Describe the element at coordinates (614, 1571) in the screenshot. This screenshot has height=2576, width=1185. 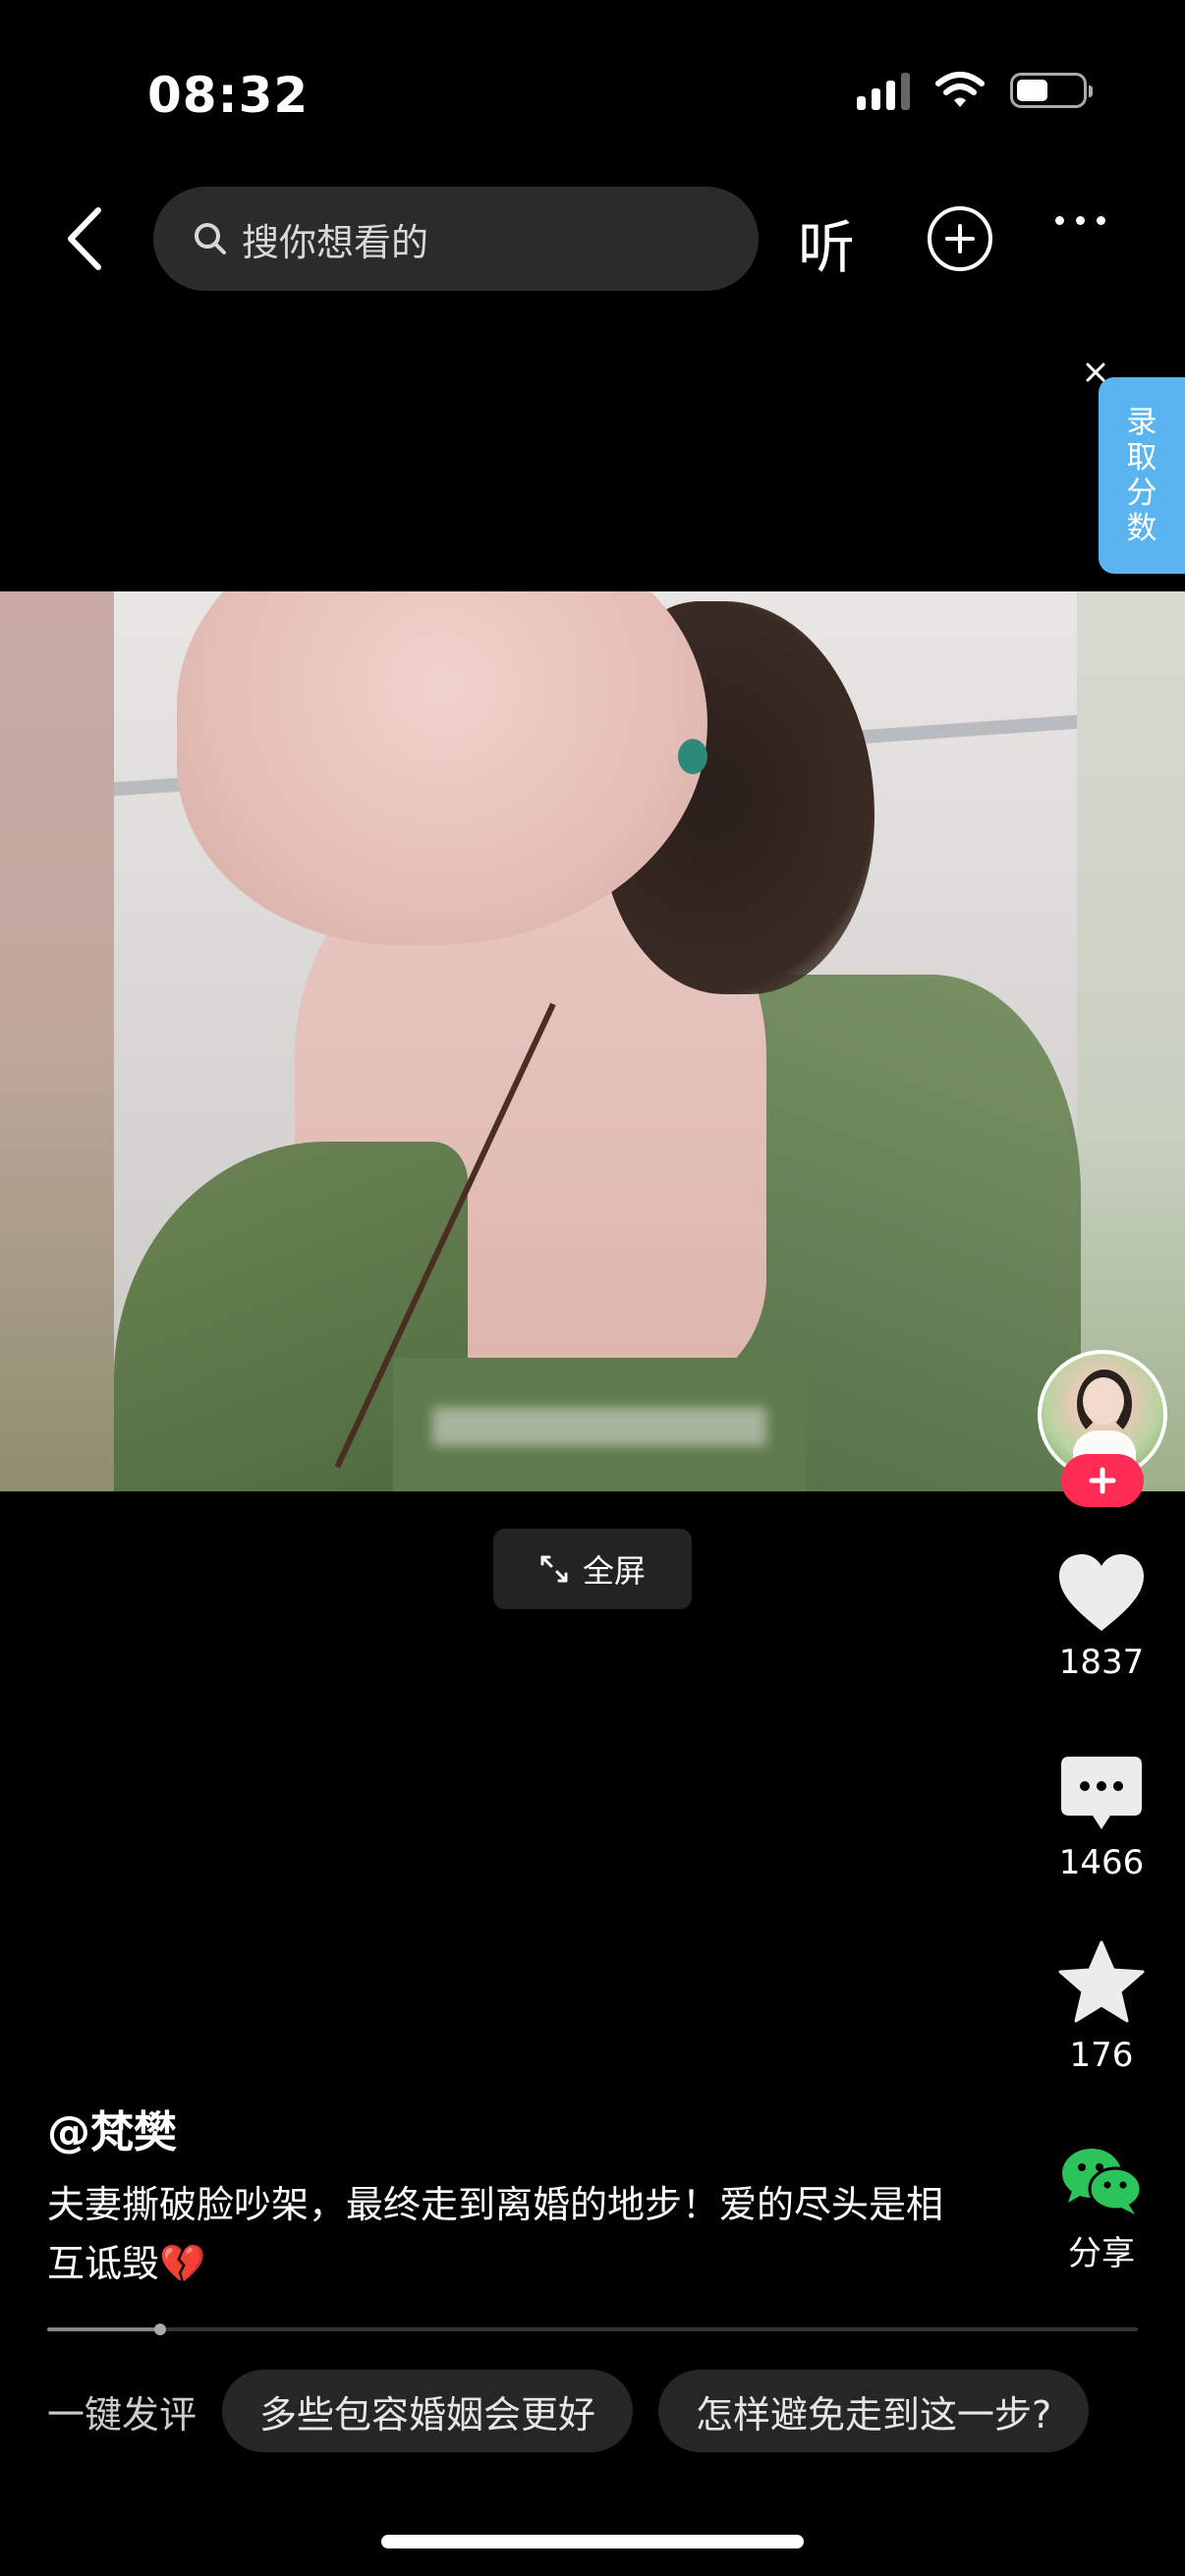
I see `fullscreen-label: 全屏` at that location.